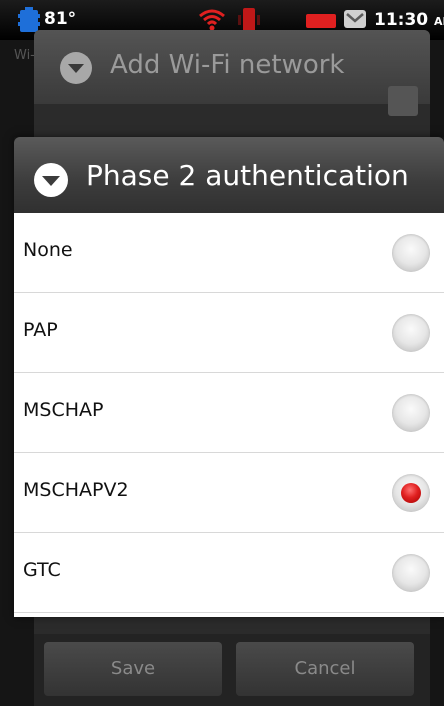 The width and height of the screenshot is (444, 706). Describe the element at coordinates (232, 670) in the screenshot. I see `dialog-button-bar: Save Cancel` at that location.